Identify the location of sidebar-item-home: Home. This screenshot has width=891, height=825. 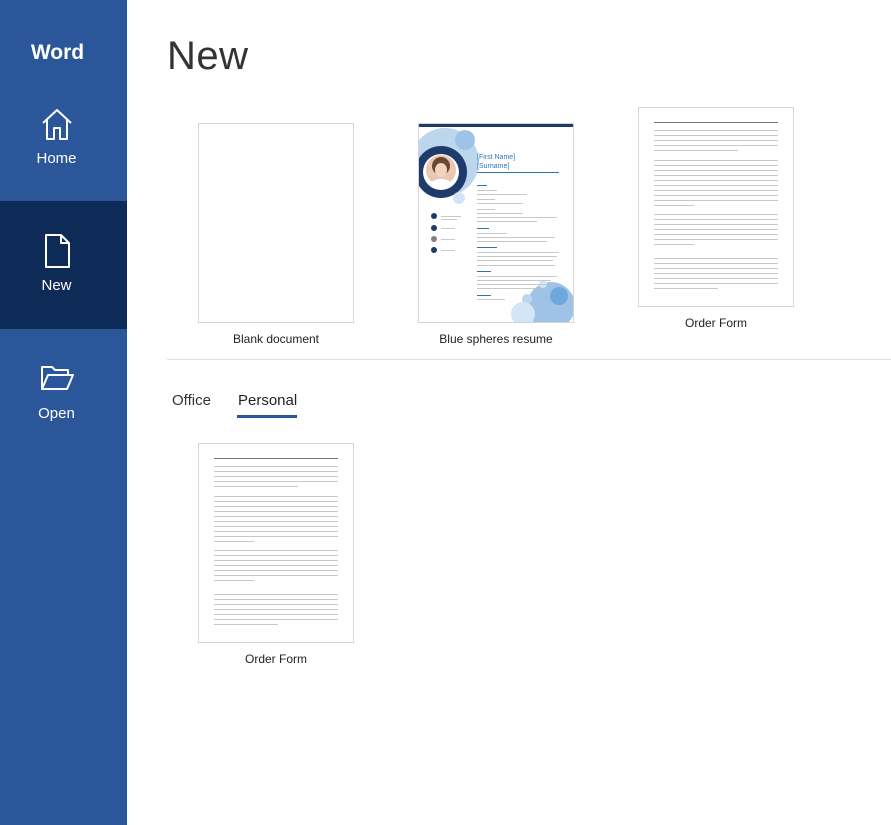
(63, 138).